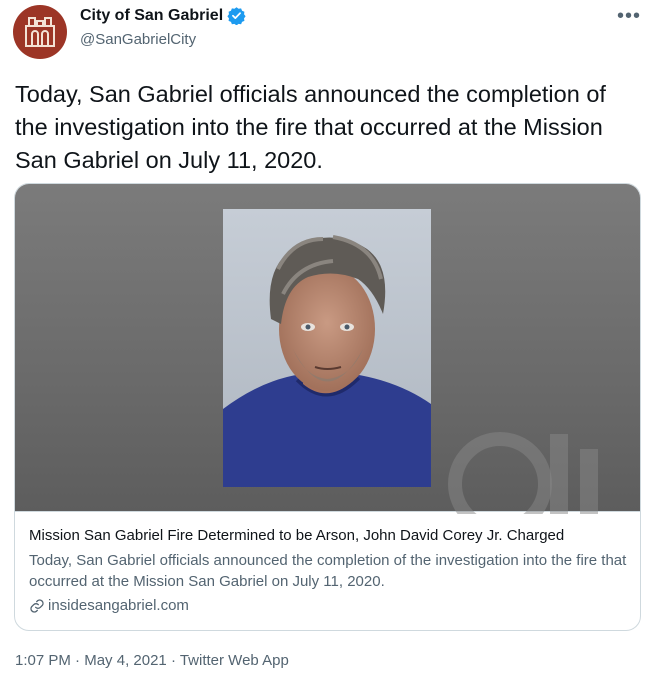  I want to click on tweet-meta: 1:07 PM · May 4, 2021 · Twitter Web App, so click(152, 660).